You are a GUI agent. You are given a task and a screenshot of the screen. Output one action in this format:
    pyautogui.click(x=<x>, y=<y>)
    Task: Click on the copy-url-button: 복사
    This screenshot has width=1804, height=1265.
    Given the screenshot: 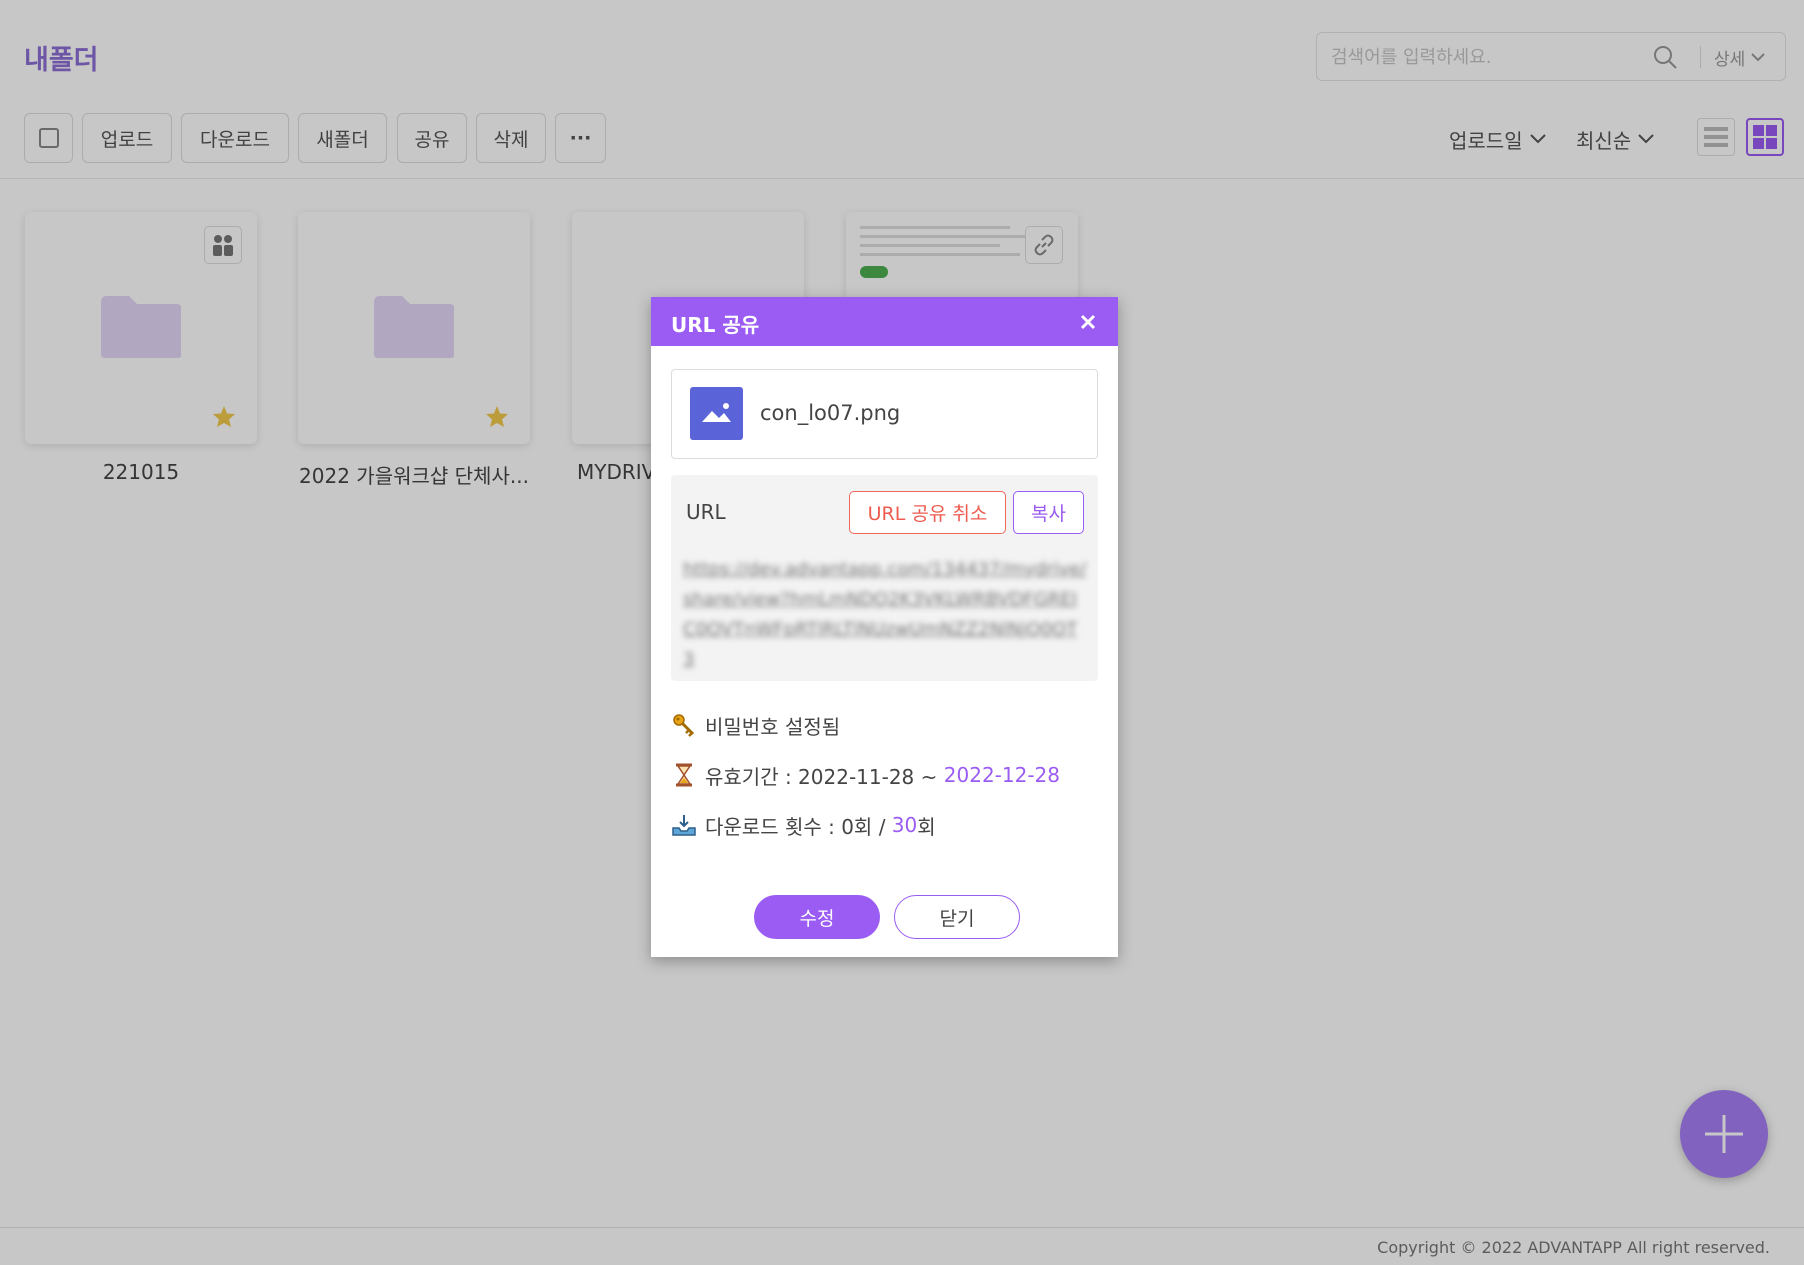 What is the action you would take?
    pyautogui.click(x=1048, y=512)
    